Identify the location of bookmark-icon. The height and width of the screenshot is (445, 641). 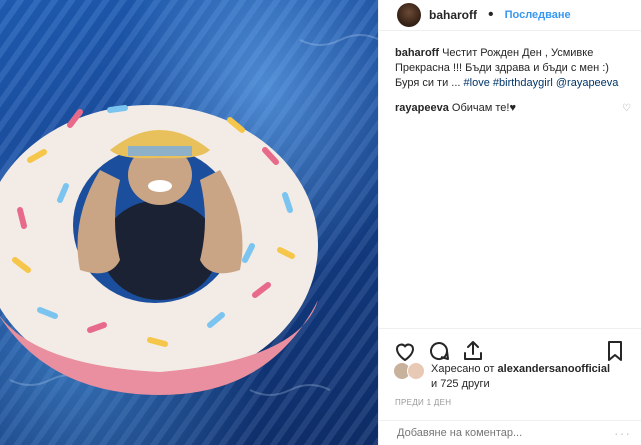
(615, 351).